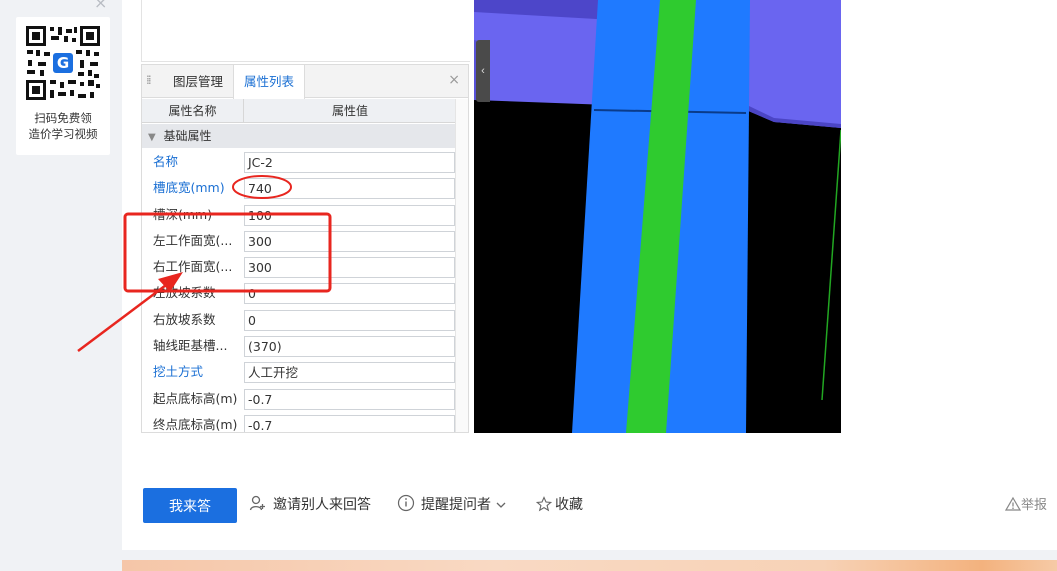 This screenshot has width=1057, height=571. I want to click on property-value-field: 100, so click(349, 215).